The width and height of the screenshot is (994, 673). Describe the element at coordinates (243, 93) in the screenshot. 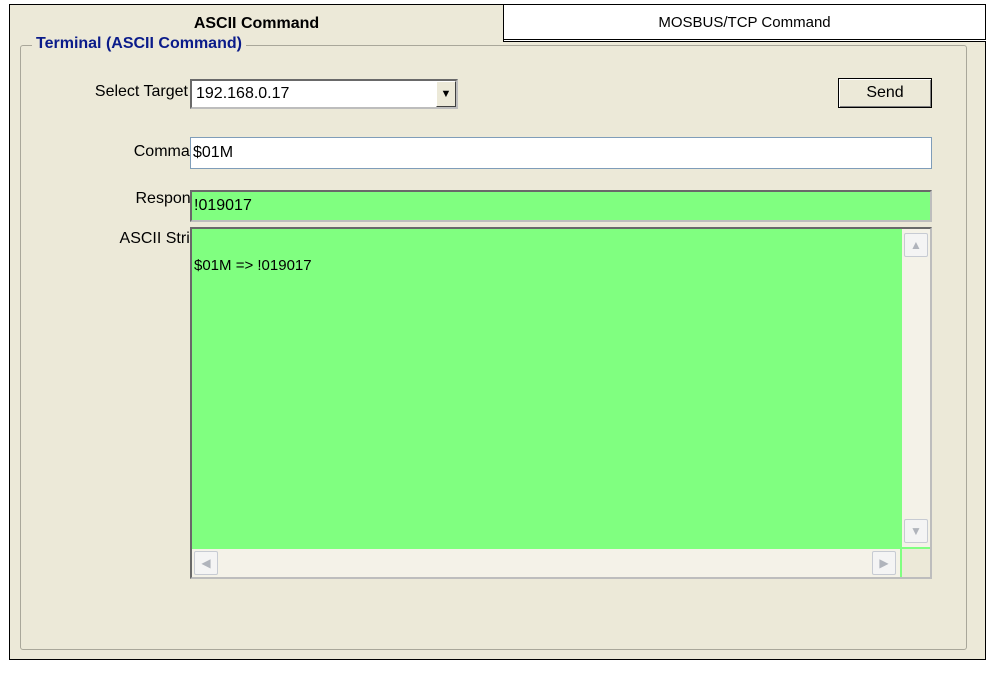

I see `target-ip-value: 192.168.0.17` at that location.